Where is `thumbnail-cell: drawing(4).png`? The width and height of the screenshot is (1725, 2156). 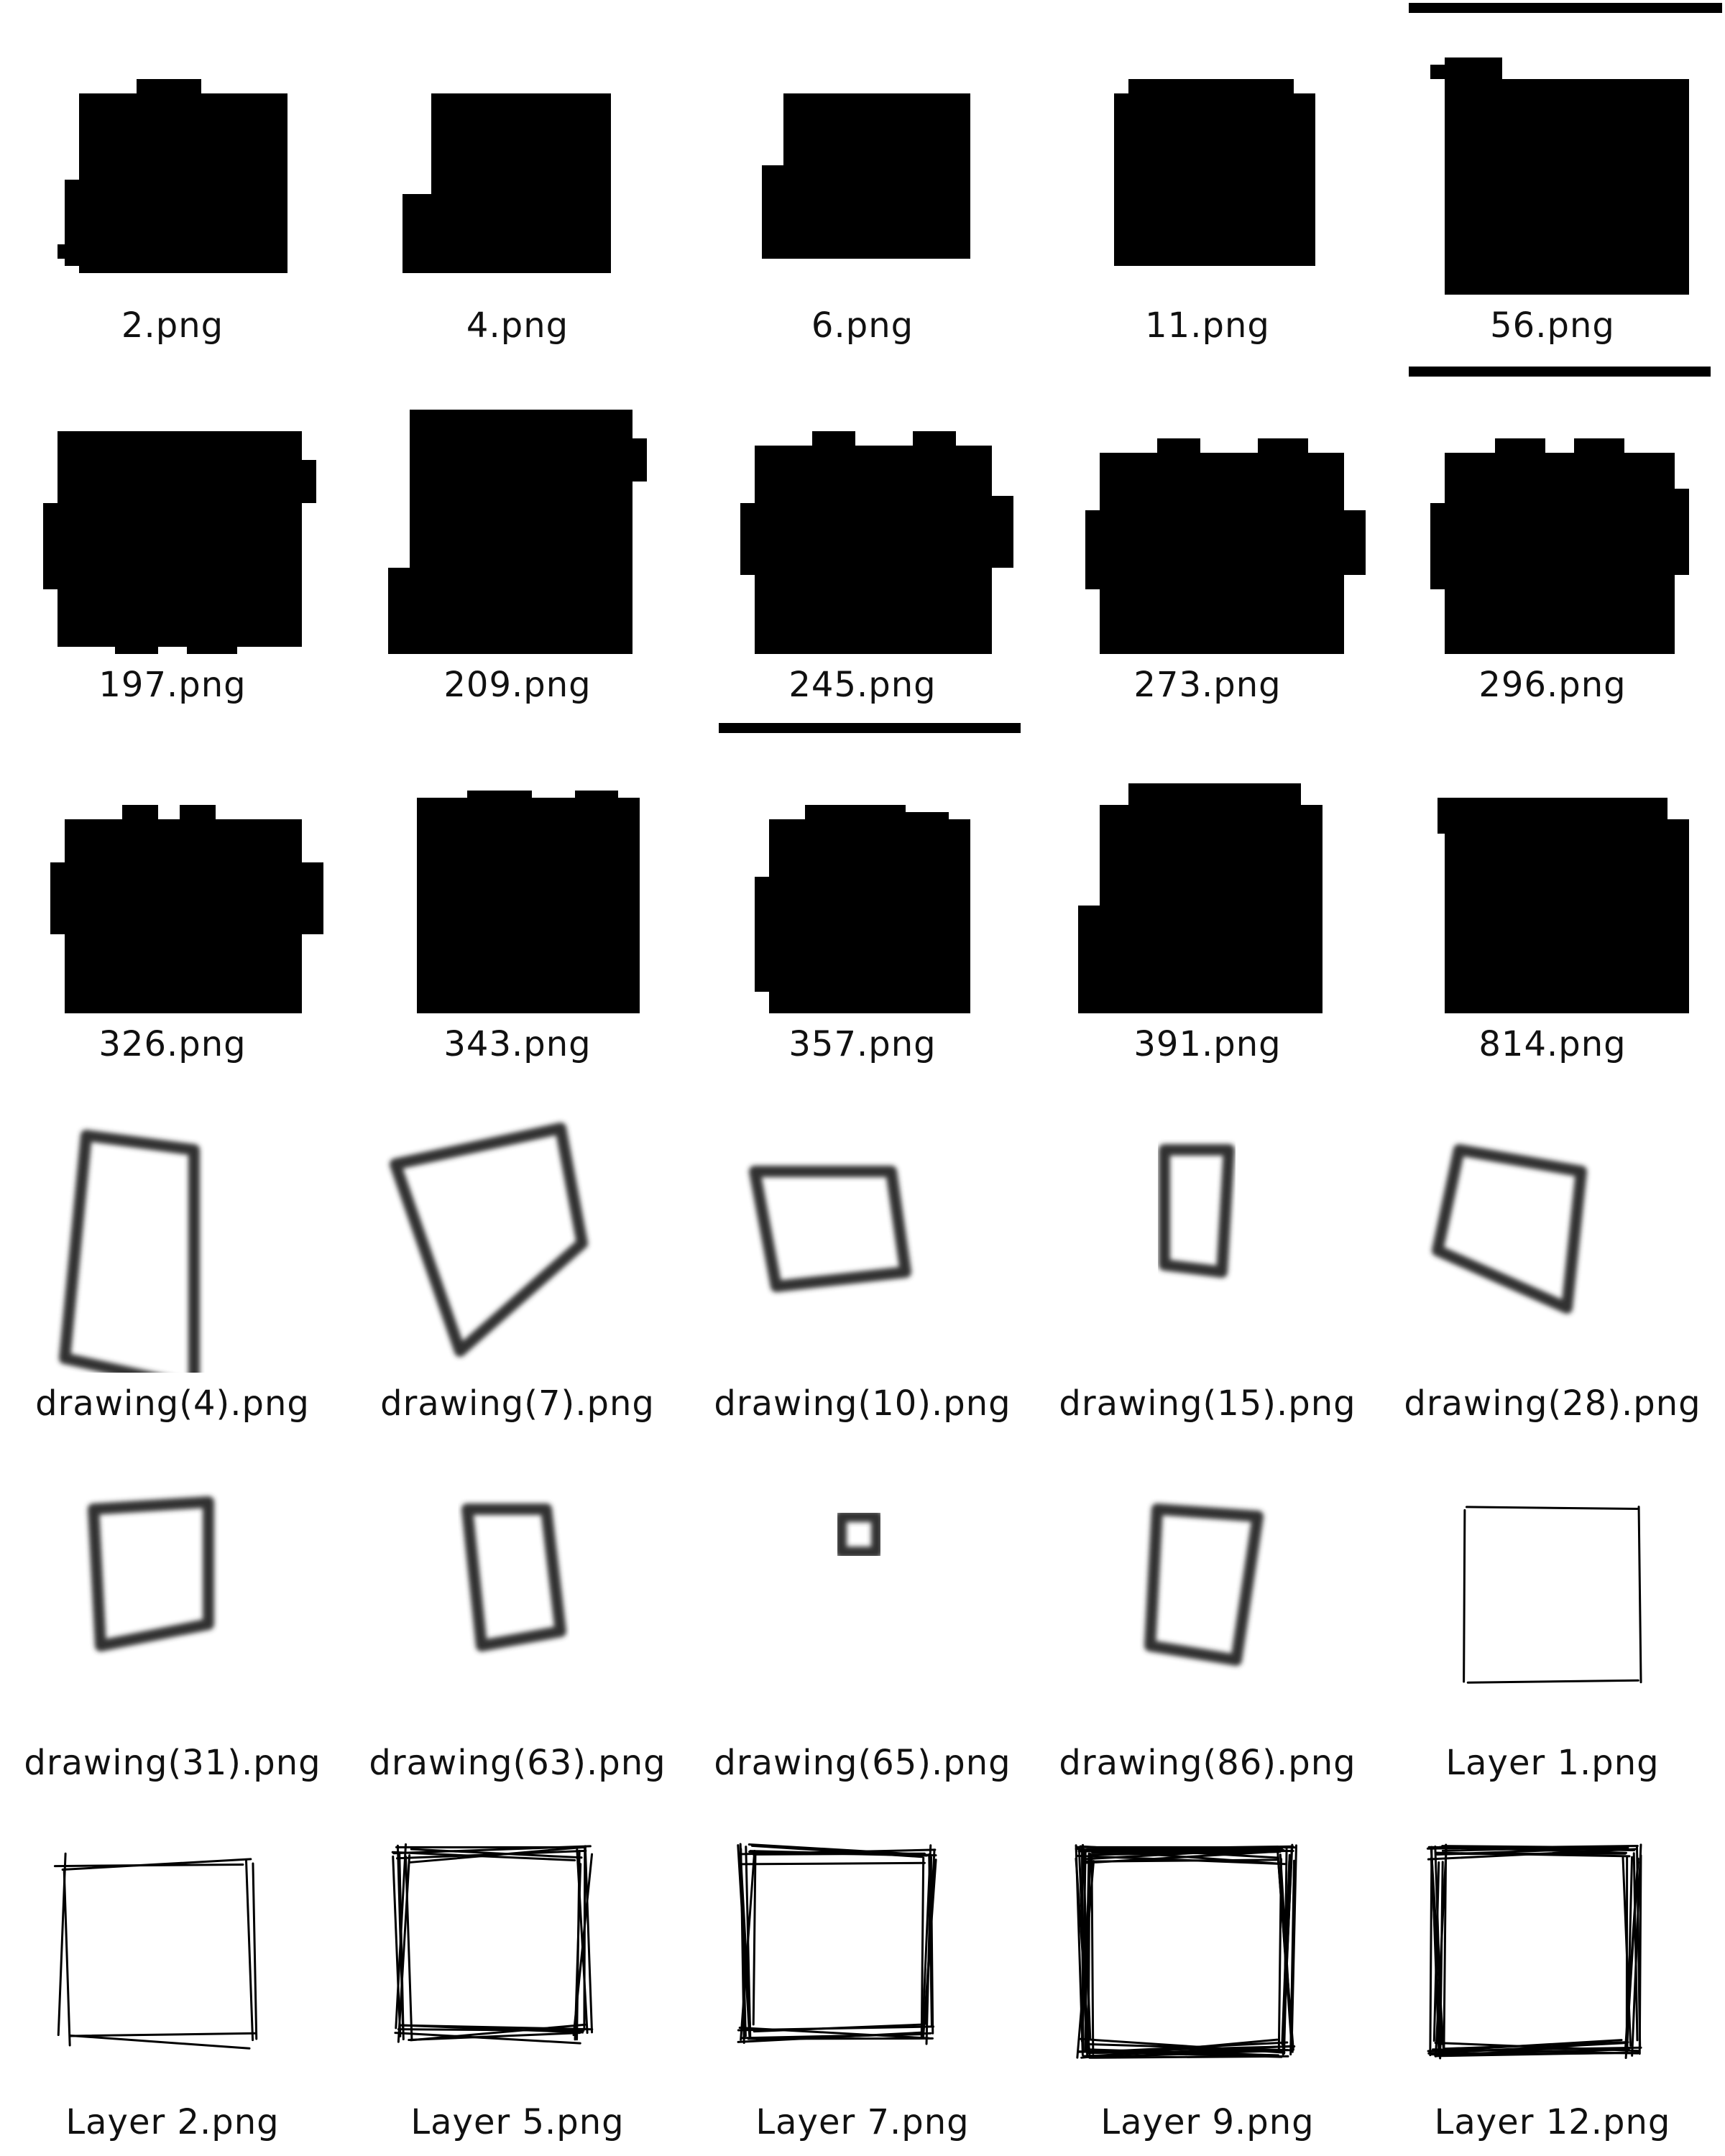
thumbnail-cell: drawing(4).png is located at coordinates (172, 1257).